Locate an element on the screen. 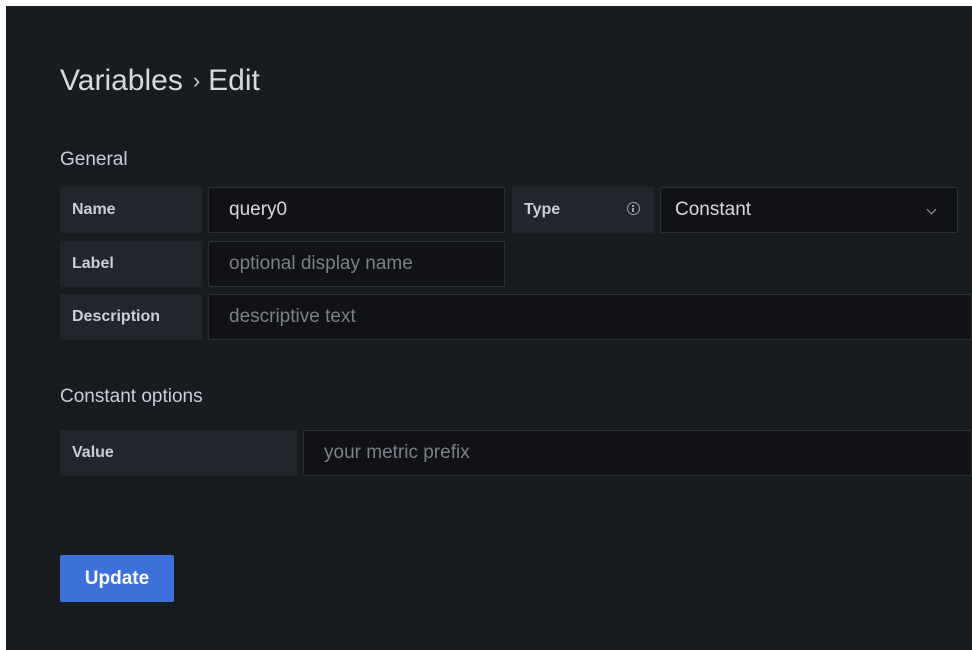  value-input-placeholder: your metric prefix is located at coordinates (397, 452).